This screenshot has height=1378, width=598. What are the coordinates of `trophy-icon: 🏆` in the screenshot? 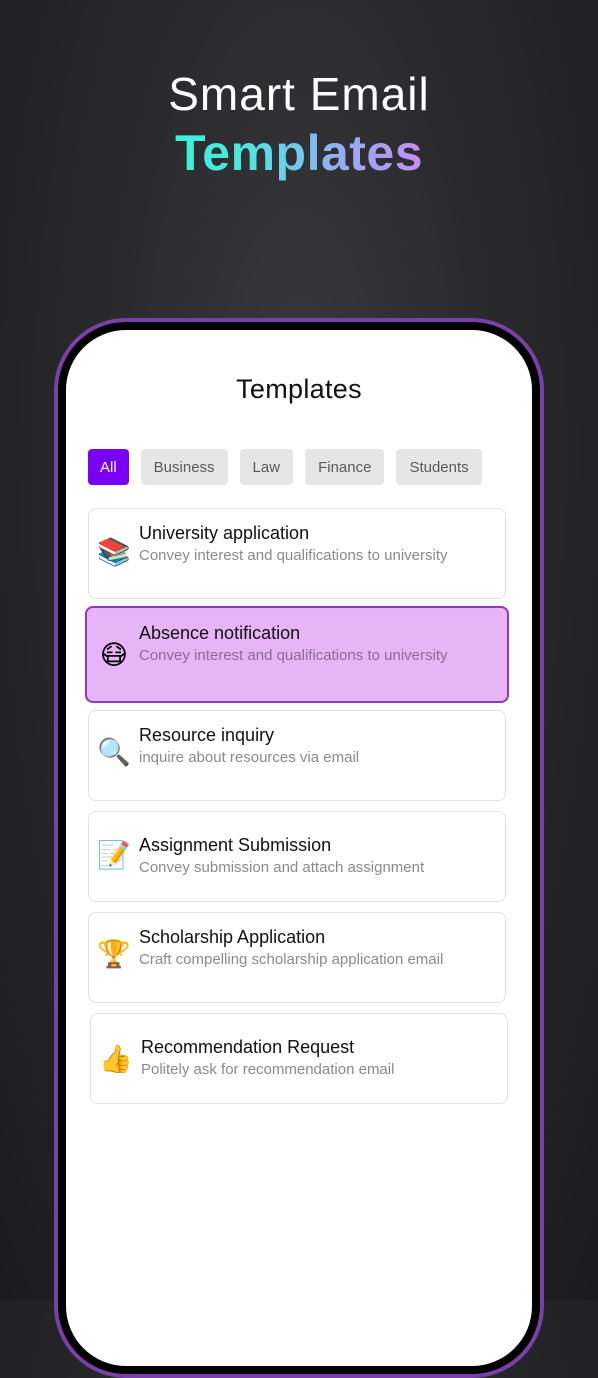 It's located at (114, 954).